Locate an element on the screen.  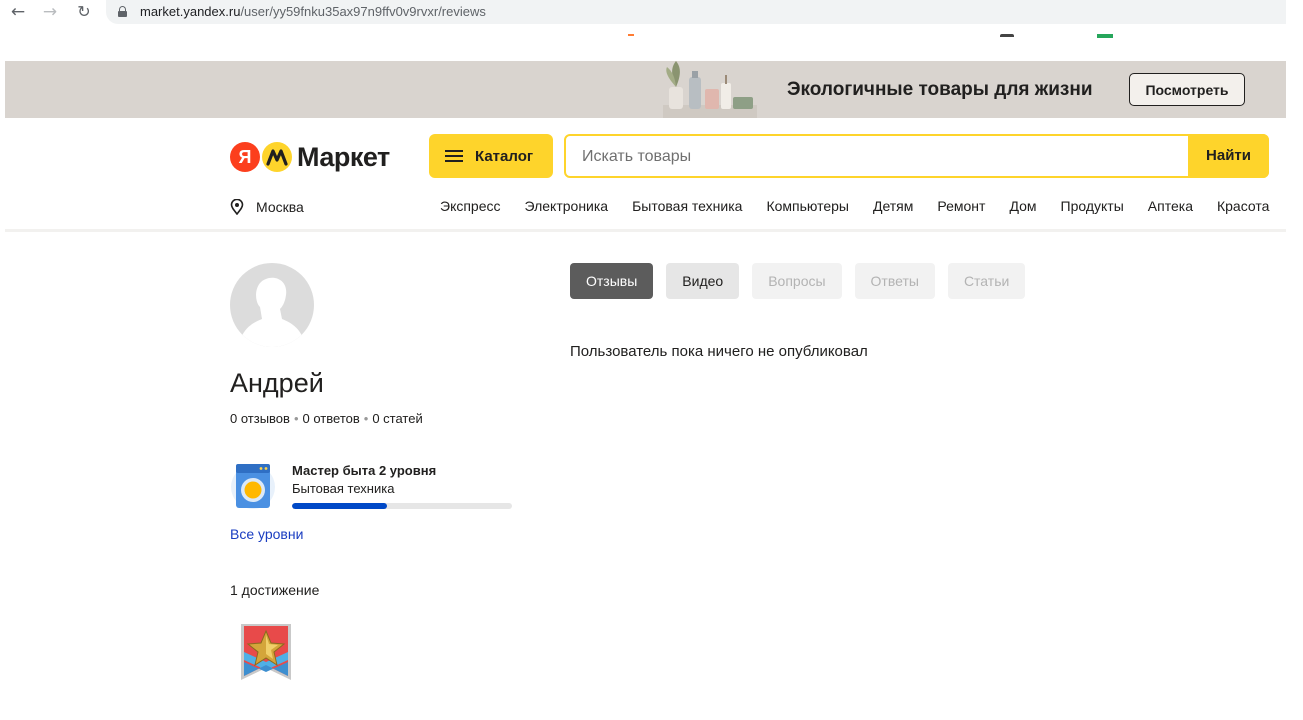
catalog-button: Каталог is located at coordinates (491, 156).